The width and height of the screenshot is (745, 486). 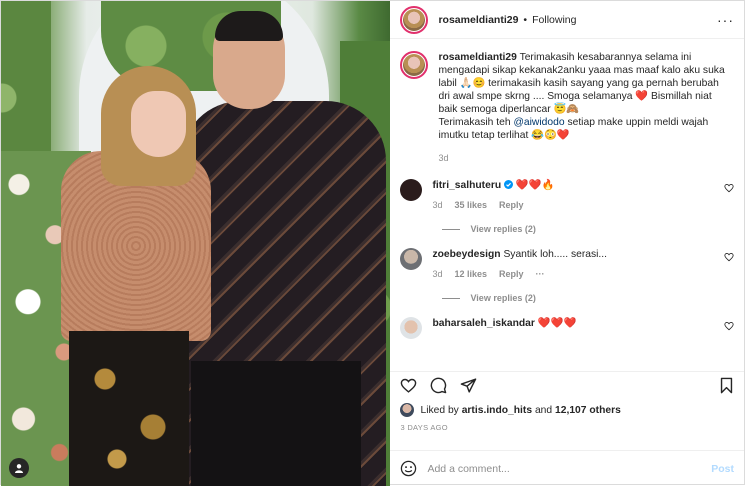 What do you see at coordinates (497, 410) in the screenshot?
I see `liked-by-user: artis.indo_hits` at bounding box center [497, 410].